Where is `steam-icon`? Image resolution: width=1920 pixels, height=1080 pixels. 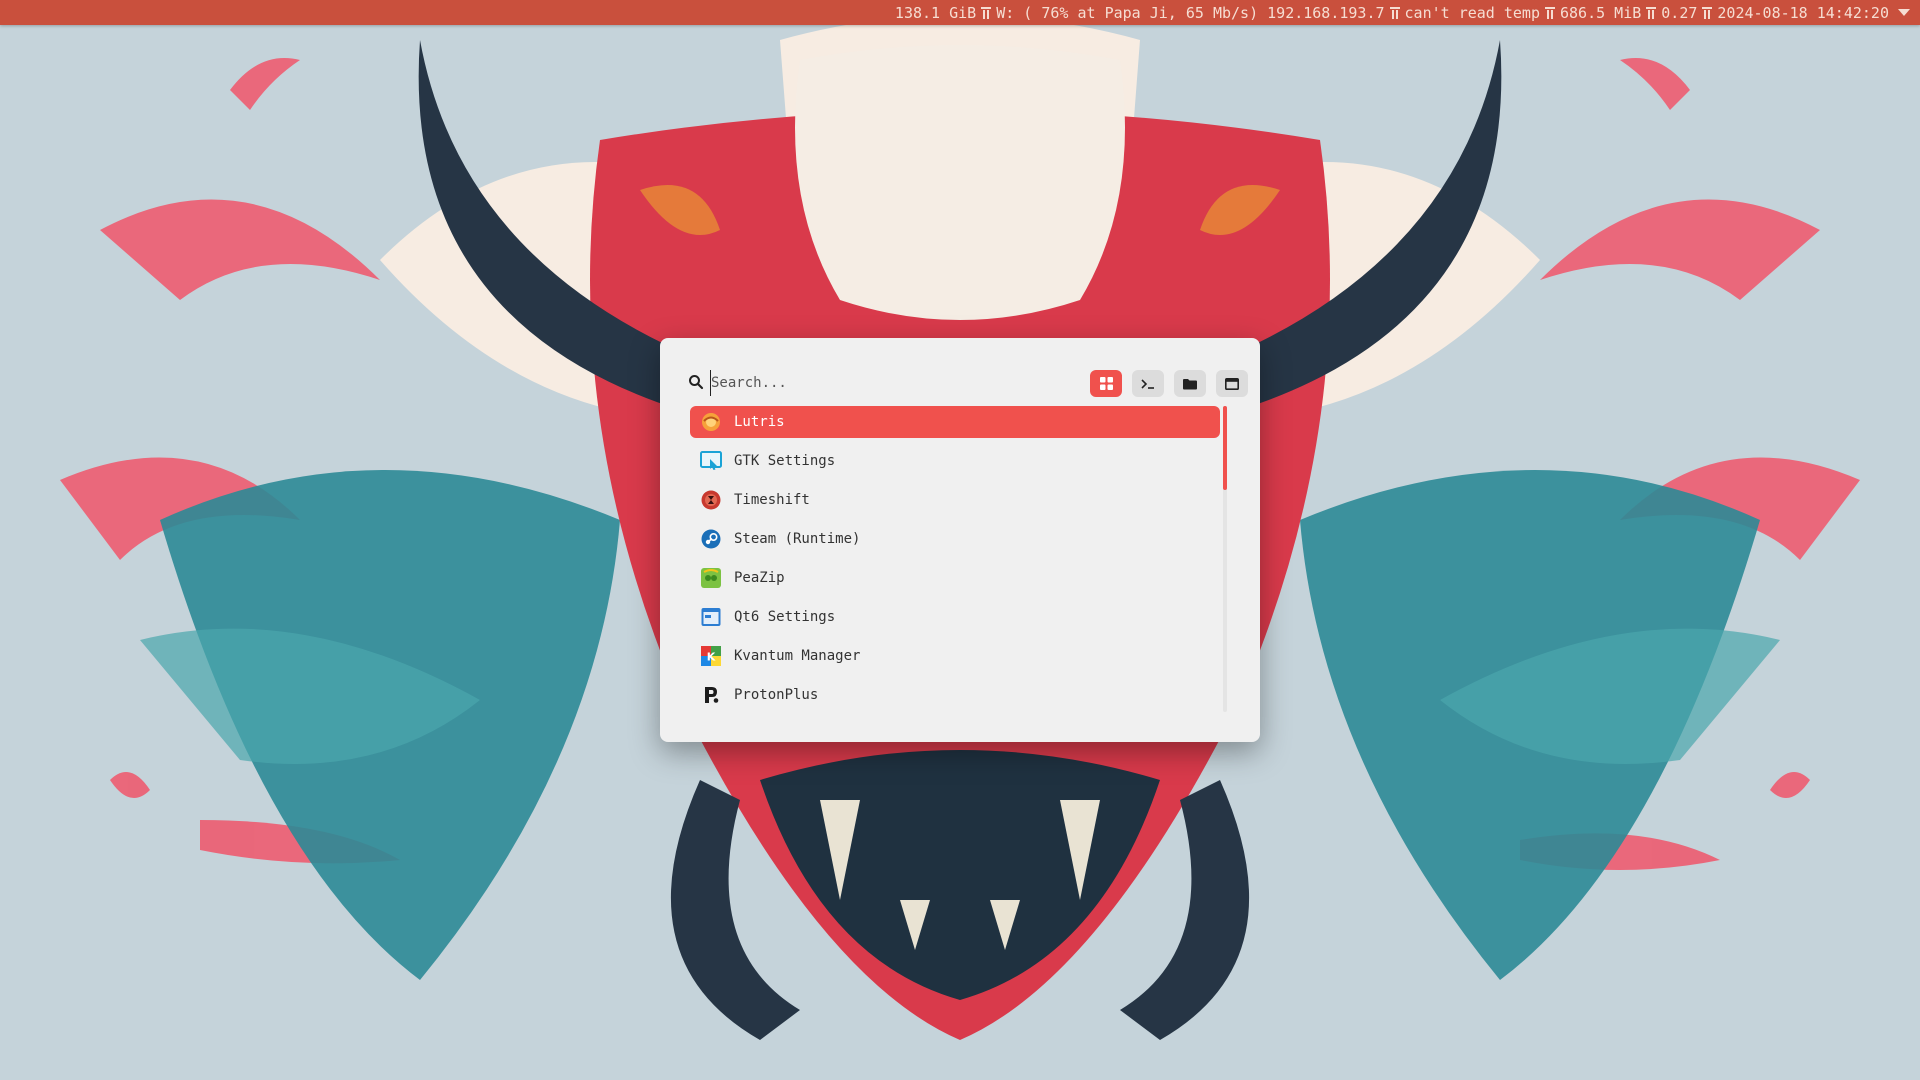
steam-icon is located at coordinates (711, 539).